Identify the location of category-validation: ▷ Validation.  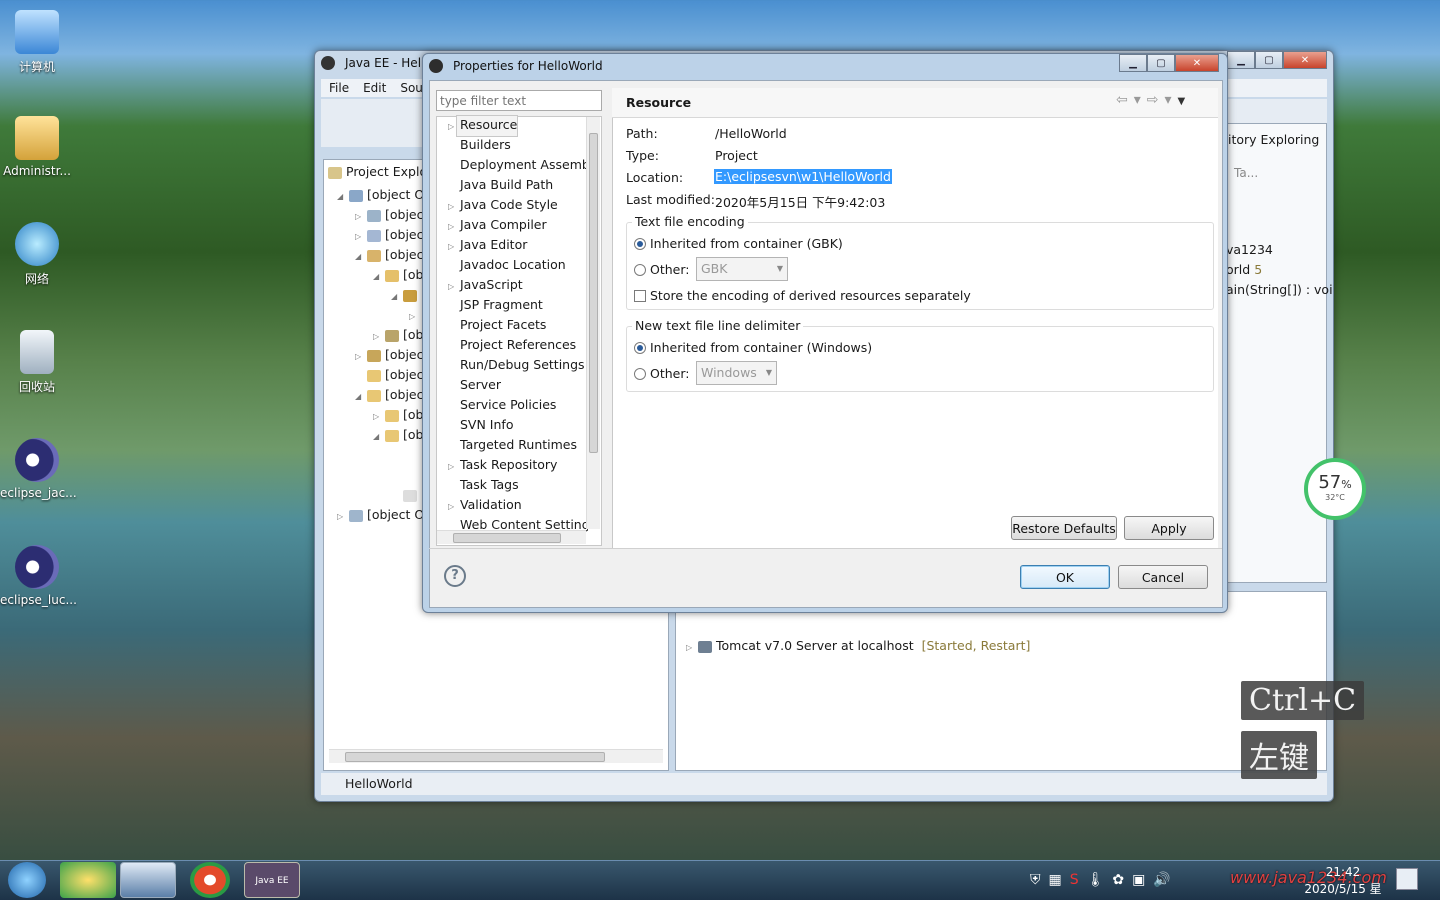
(518, 505).